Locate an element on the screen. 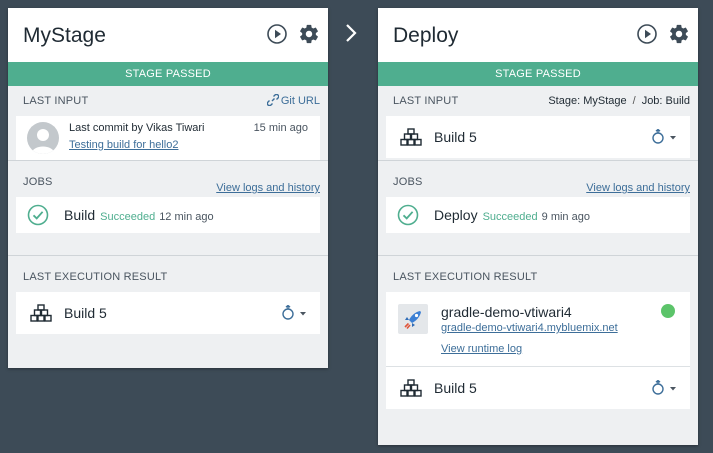  input-job-label: Job: Build is located at coordinates (665, 101).